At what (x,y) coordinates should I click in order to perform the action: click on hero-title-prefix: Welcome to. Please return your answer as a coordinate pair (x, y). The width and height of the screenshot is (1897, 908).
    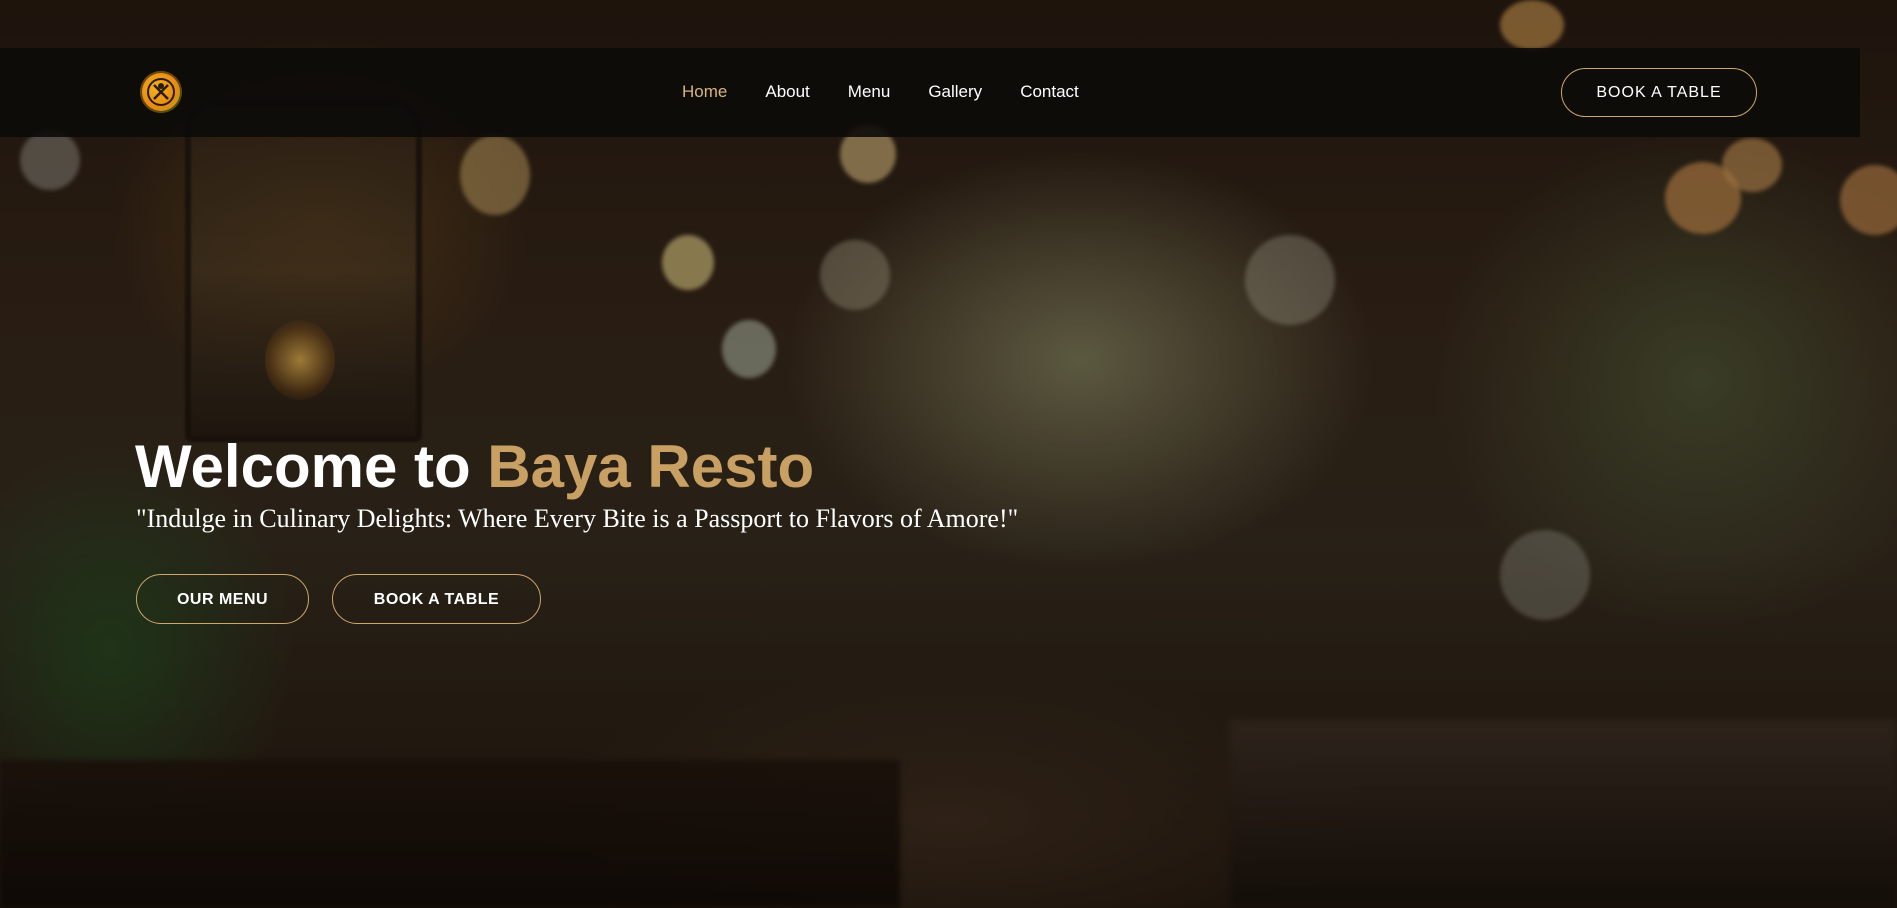
    Looking at the image, I should click on (311, 466).